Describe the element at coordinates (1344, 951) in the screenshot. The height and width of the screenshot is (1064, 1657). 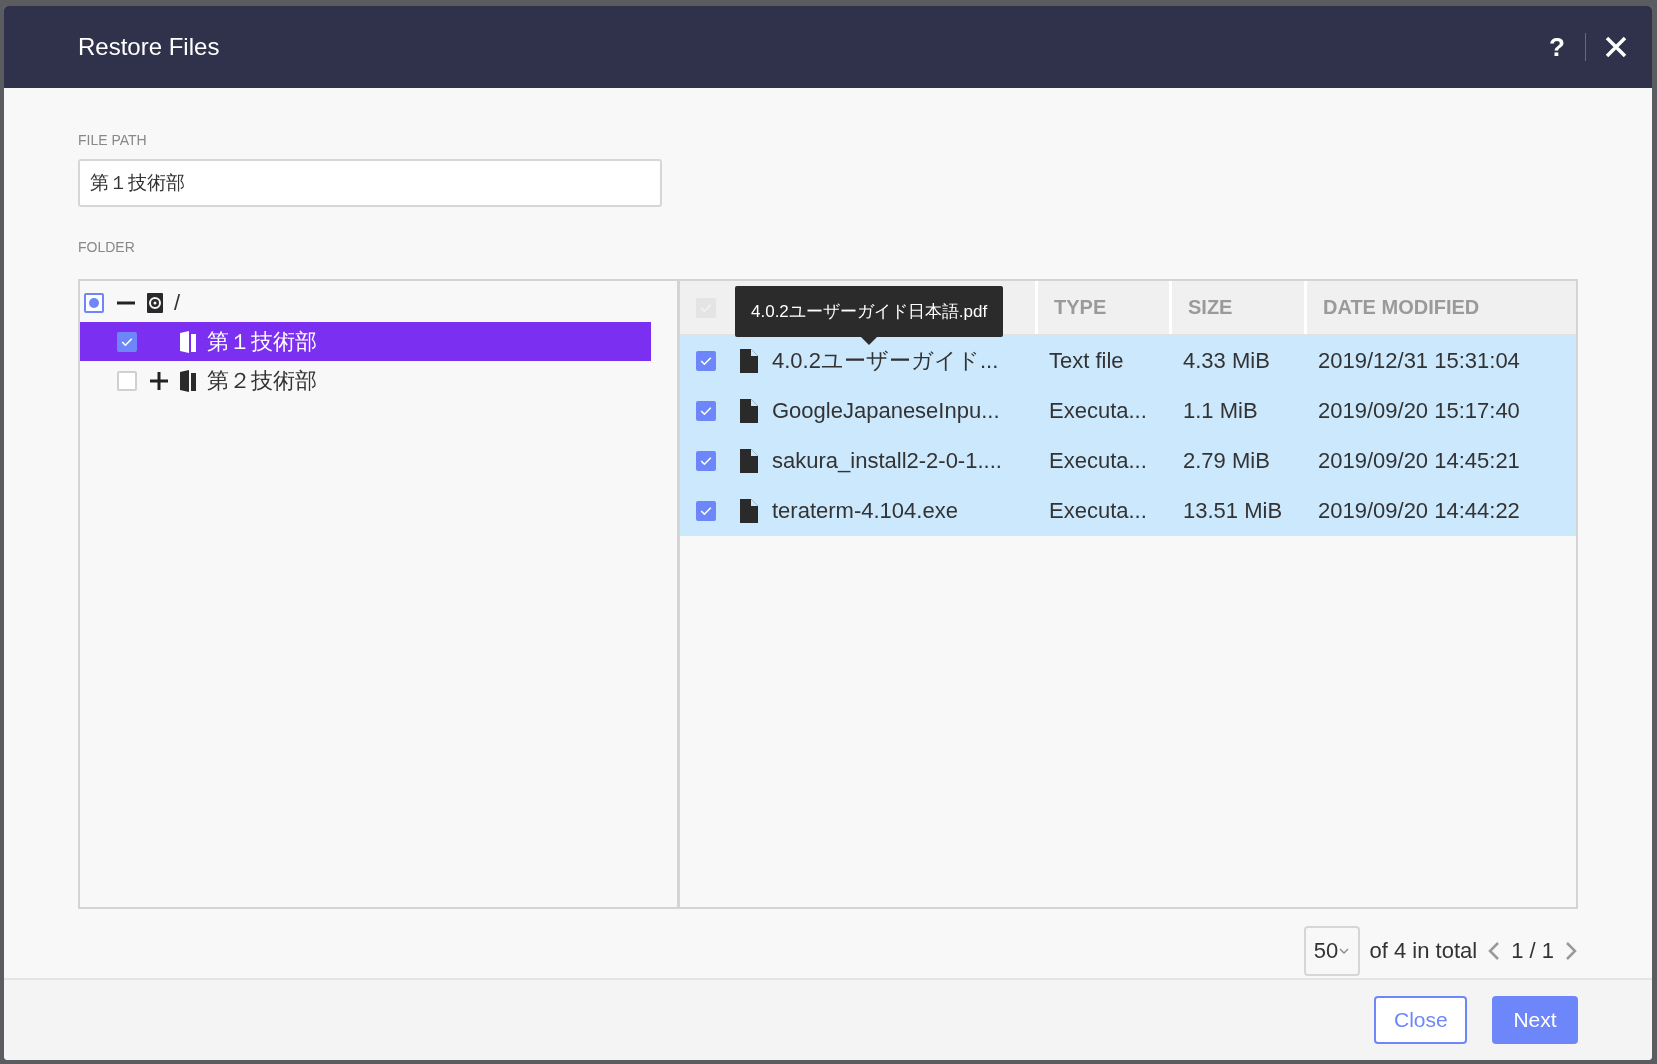
I see `chevron-down-icon` at that location.